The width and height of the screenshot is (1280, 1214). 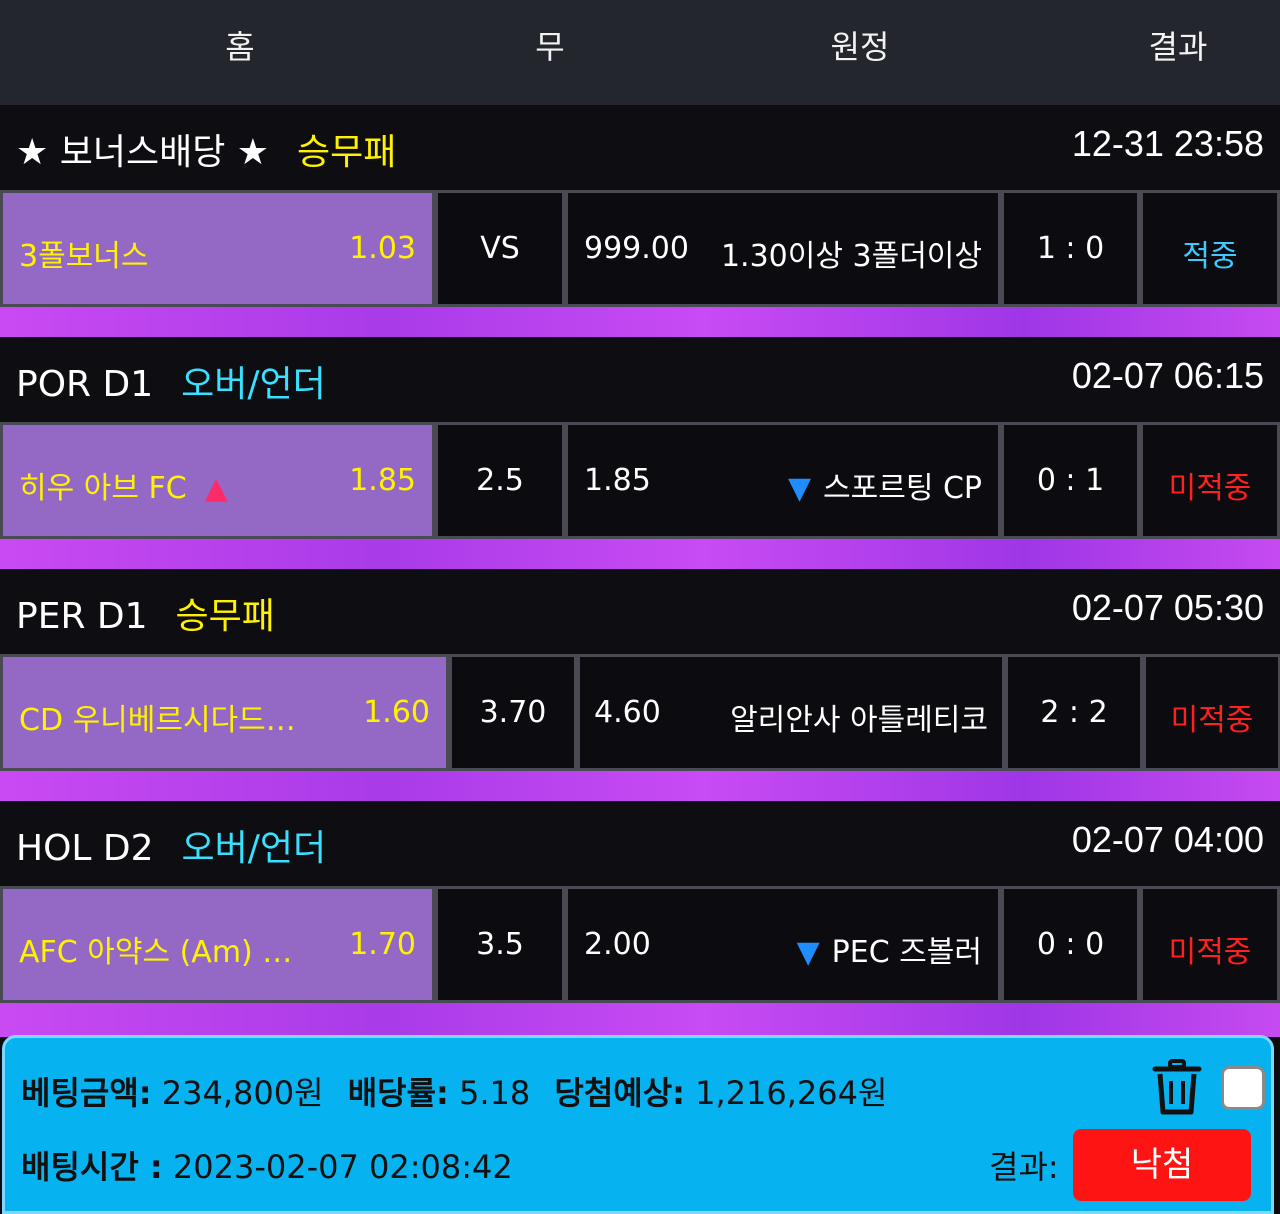 I want to click on draw-cell: VS, so click(x=500, y=248).